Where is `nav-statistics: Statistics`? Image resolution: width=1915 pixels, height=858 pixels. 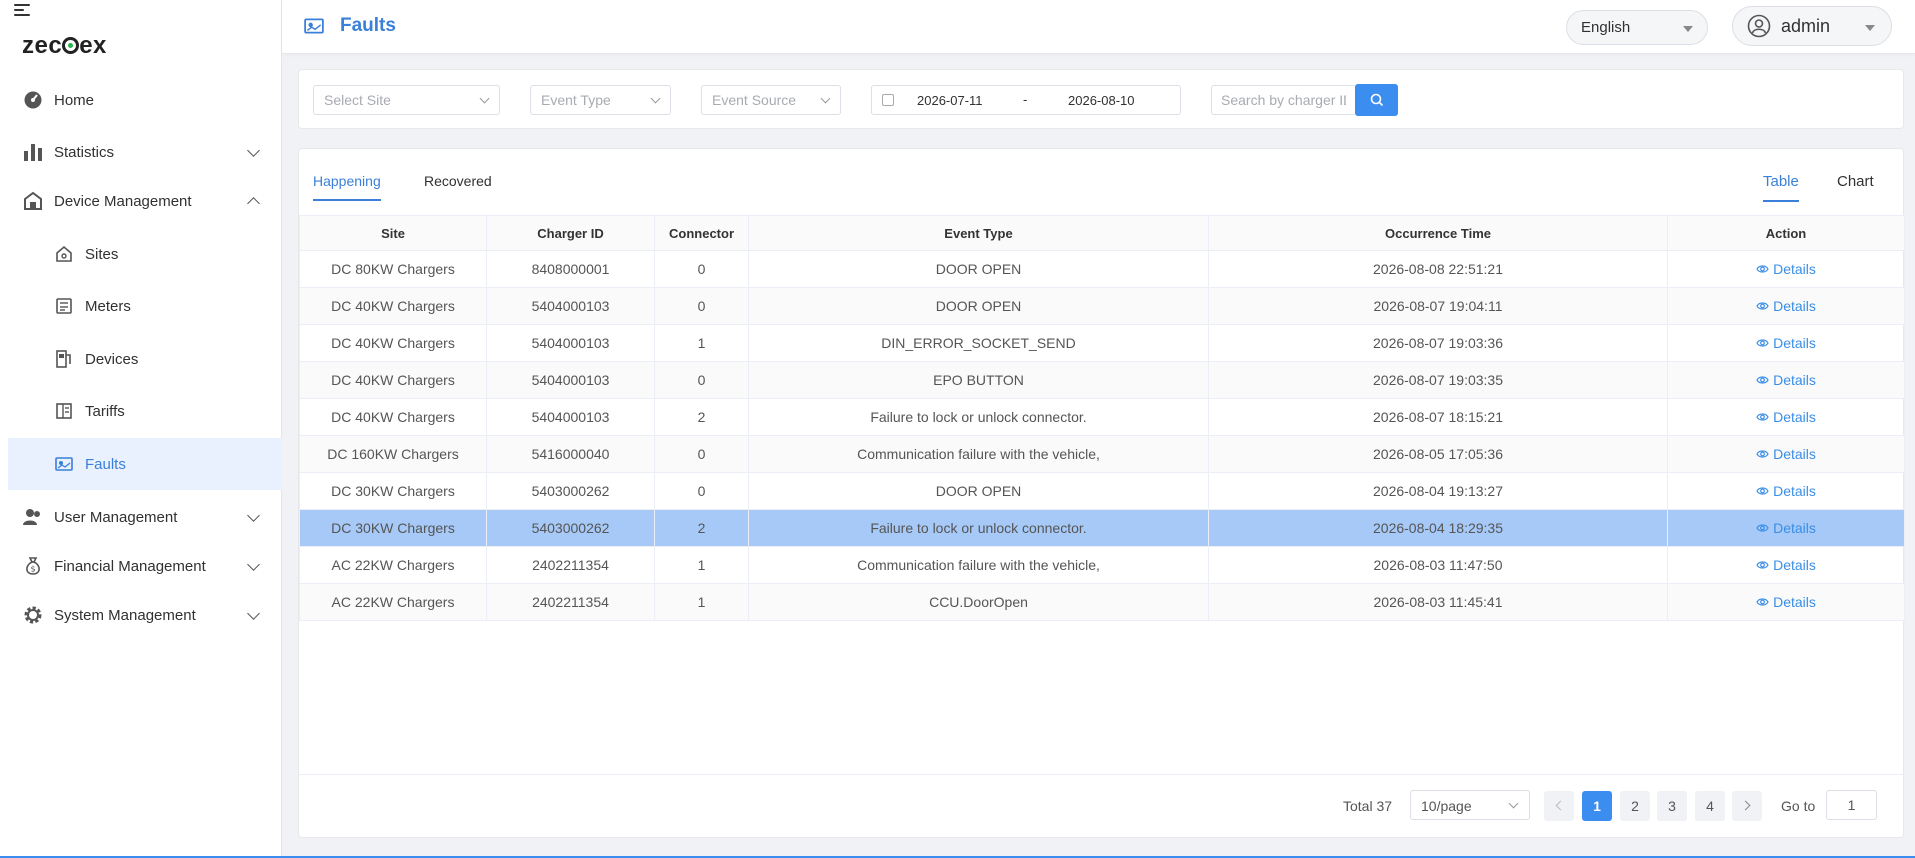 nav-statistics: Statistics is located at coordinates (145, 152).